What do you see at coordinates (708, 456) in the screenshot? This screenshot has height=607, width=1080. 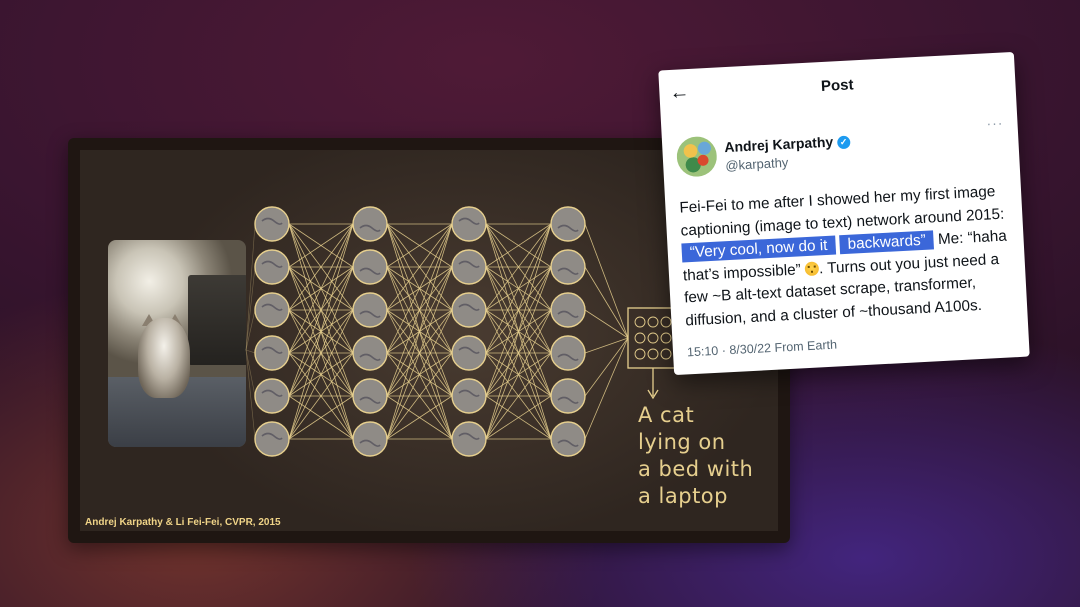 I see `generated-caption: A cat lying on a bed with a laptop` at bounding box center [708, 456].